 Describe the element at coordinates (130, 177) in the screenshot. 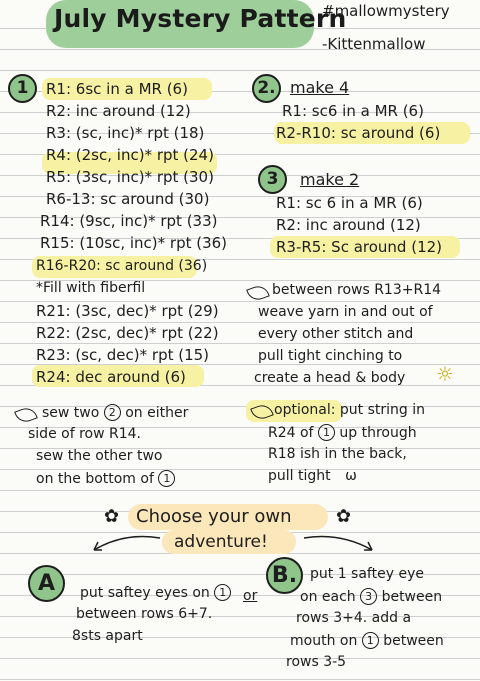

I see `part-1-row: R5: (3sc, inc)* rpt (30)` at that location.